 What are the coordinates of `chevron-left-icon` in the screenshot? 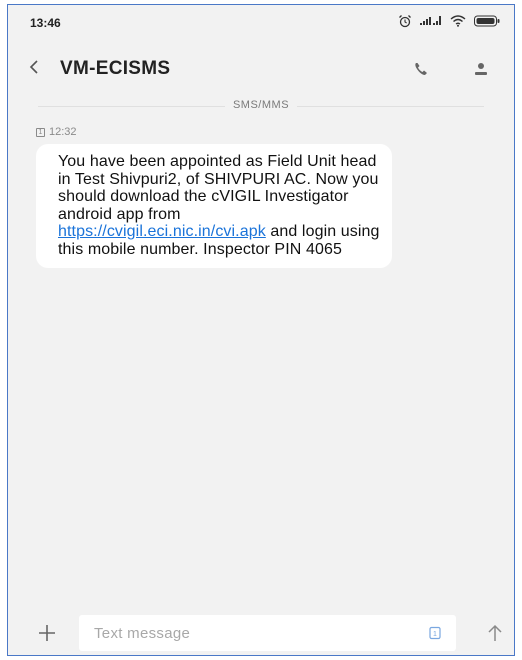 It's located at (41, 69).